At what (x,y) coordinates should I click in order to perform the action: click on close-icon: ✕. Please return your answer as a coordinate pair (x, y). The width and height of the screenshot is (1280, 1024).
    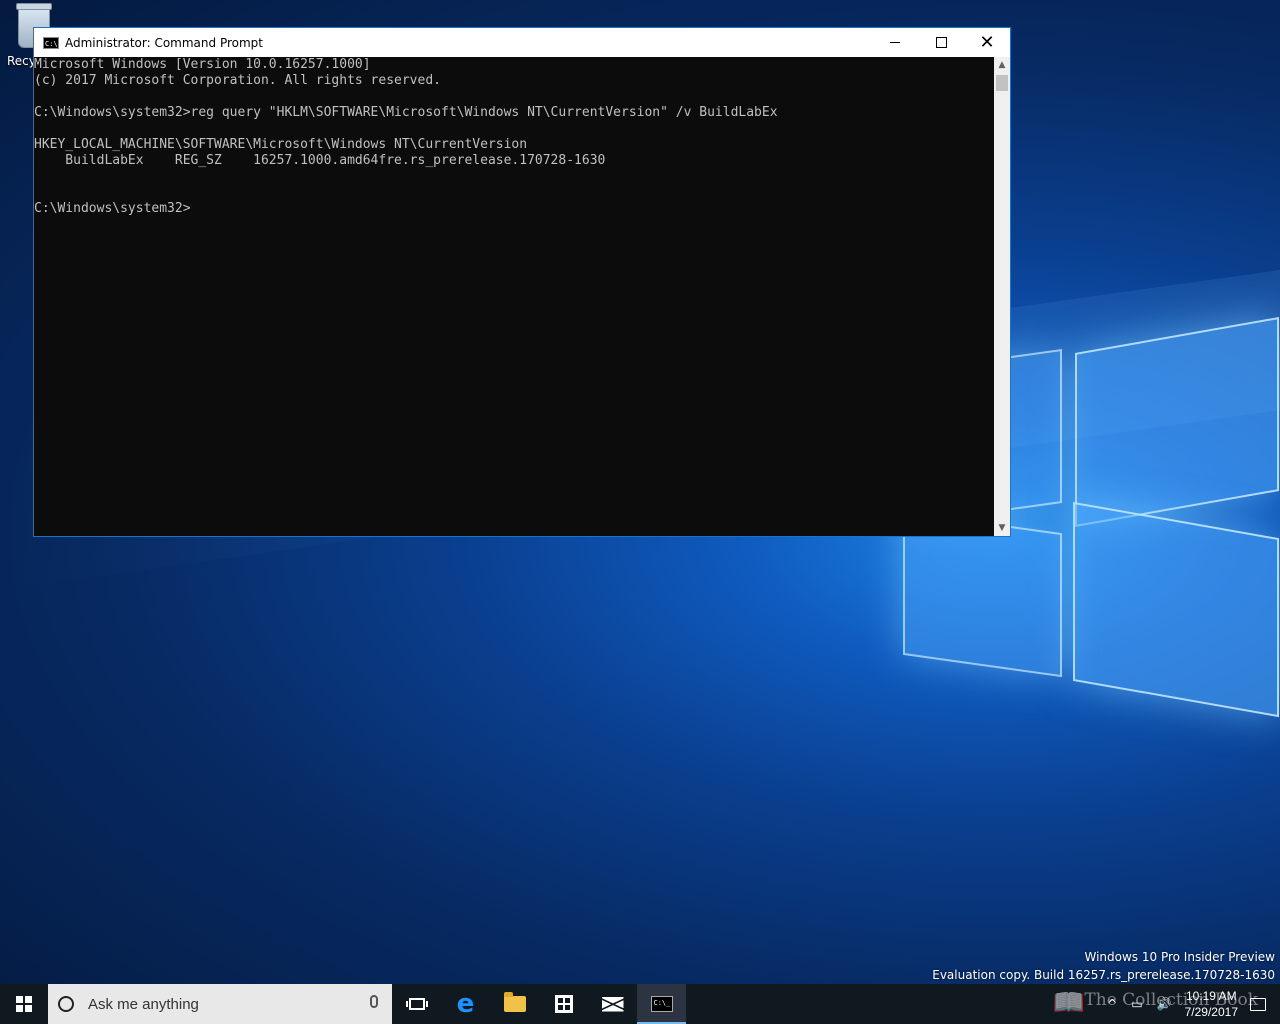
    Looking at the image, I should click on (987, 42).